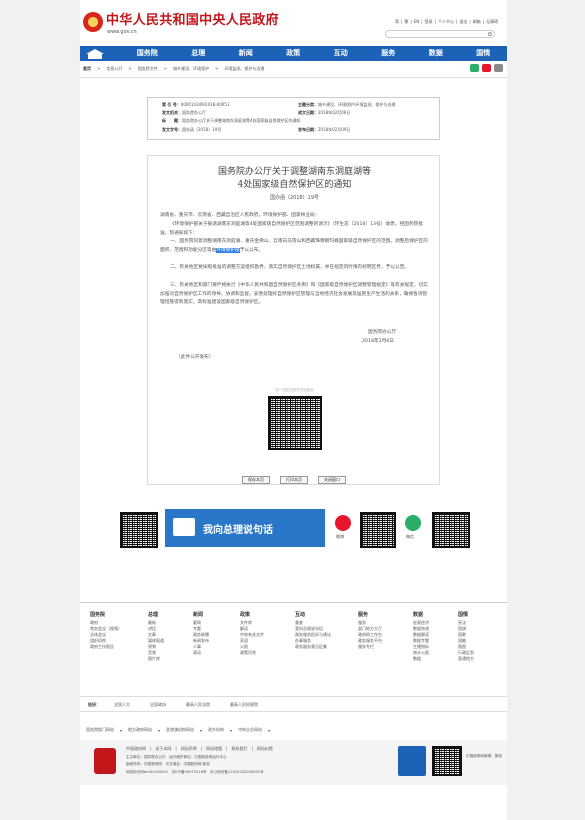  I want to click on dropdown-hk-macao: 驻港澳机构网站, so click(180, 730).